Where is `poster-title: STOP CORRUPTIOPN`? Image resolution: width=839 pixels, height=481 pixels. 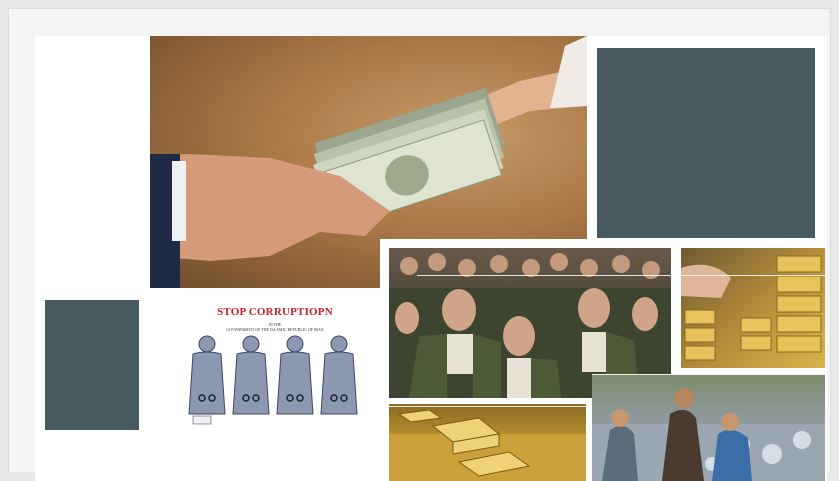 poster-title: STOP CORRUPTIOPN is located at coordinates (275, 312).